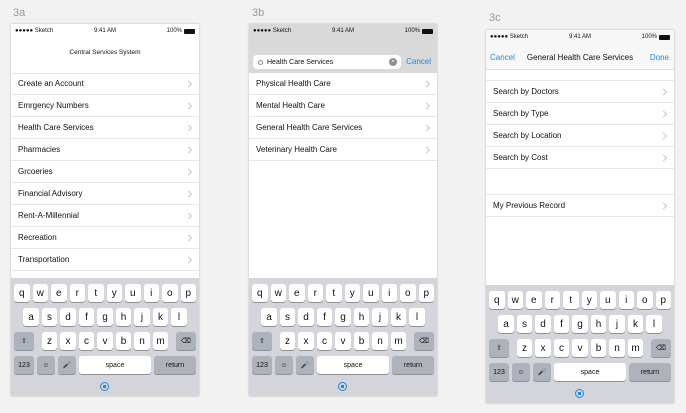  What do you see at coordinates (327, 62) in the screenshot?
I see `search-input: Health Care Services ×` at bounding box center [327, 62].